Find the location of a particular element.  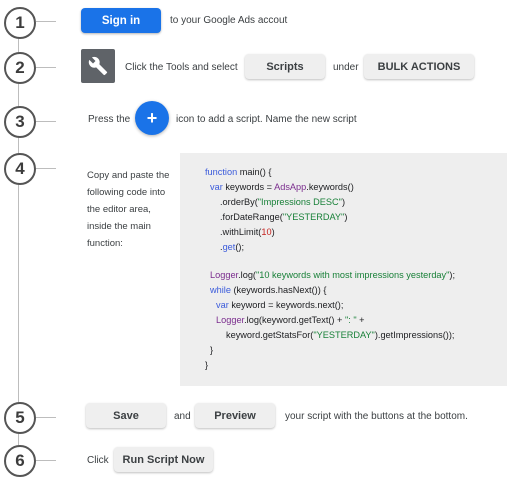

bulk-actions-label: BULK ACTIONS is located at coordinates (419, 66).